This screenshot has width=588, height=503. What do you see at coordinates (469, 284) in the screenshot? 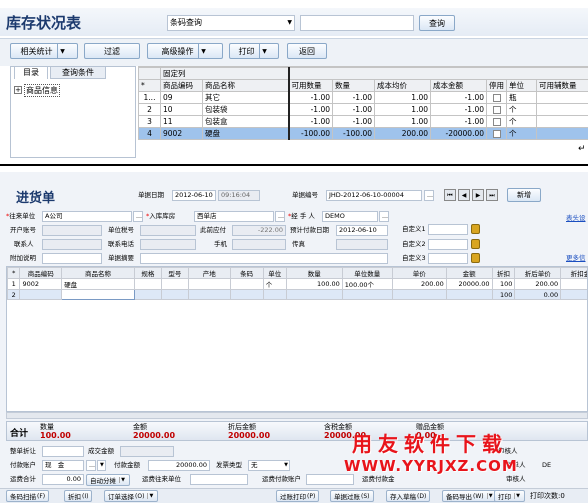
I see `cell-amount: 20000.00` at bounding box center [469, 284].